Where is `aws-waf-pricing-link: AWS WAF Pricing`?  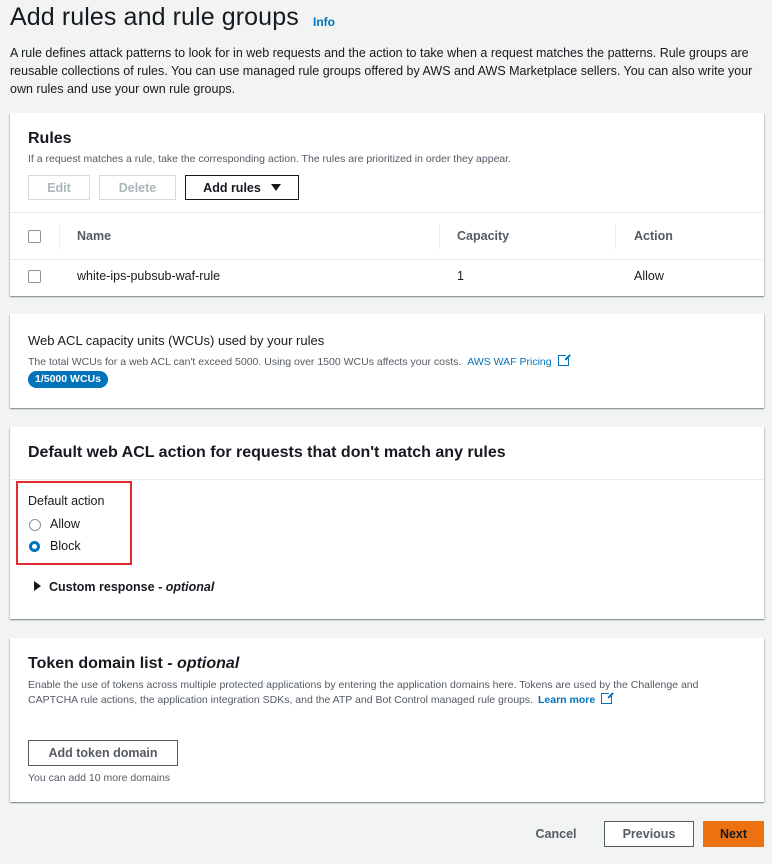 aws-waf-pricing-link: AWS WAF Pricing is located at coordinates (519, 360).